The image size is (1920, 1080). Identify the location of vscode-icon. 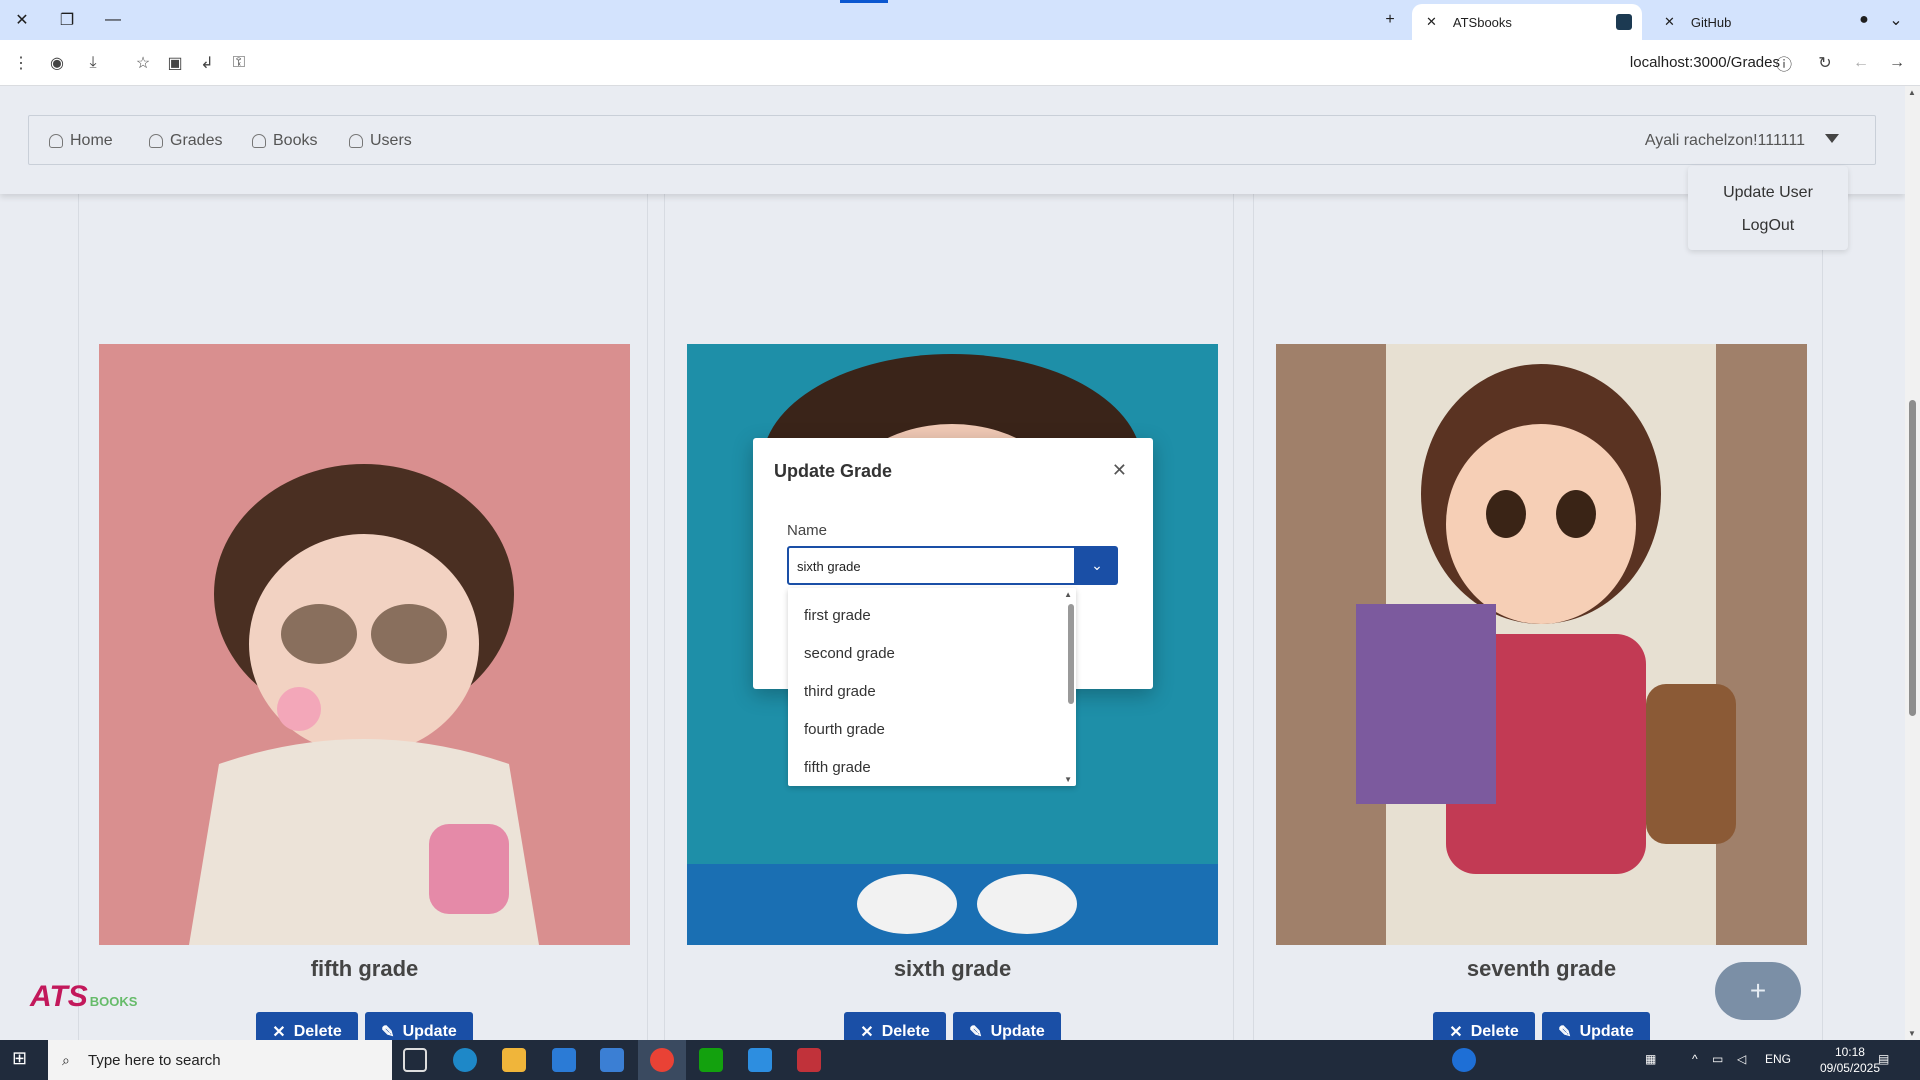
(760, 1060).